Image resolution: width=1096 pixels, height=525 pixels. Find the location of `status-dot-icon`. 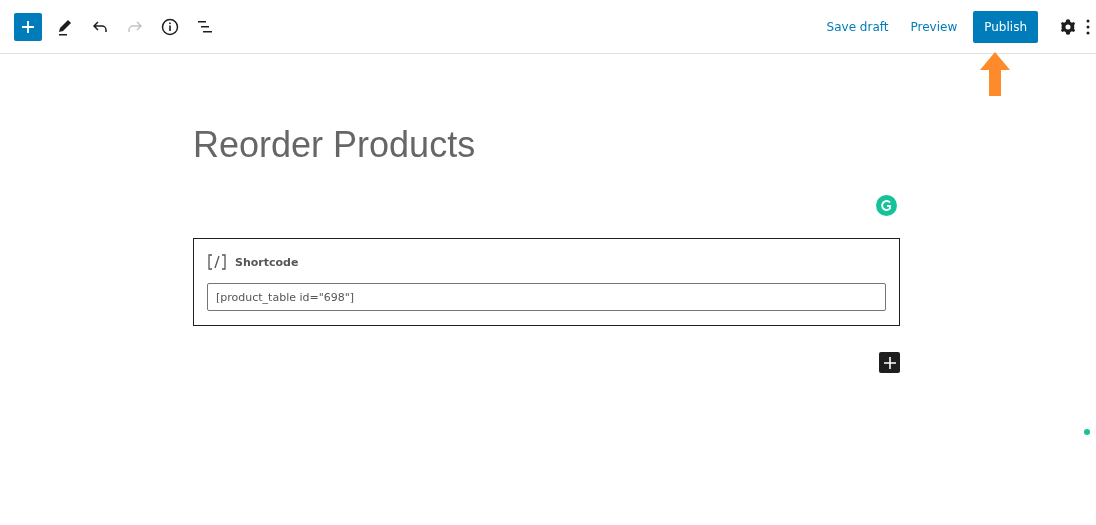

status-dot-icon is located at coordinates (1087, 432).